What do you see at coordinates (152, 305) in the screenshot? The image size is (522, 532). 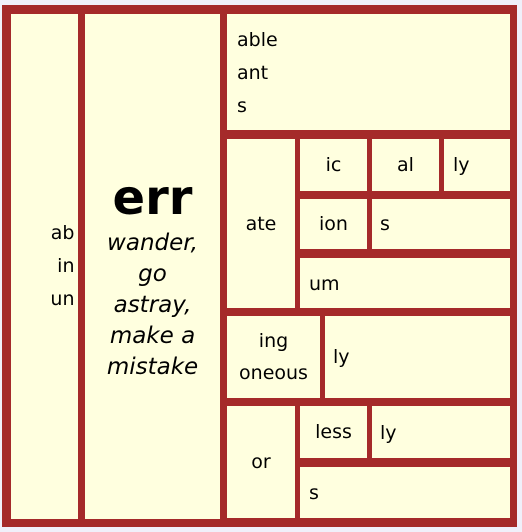 I see `root-meaning: wander, go astray, make a mistake` at bounding box center [152, 305].